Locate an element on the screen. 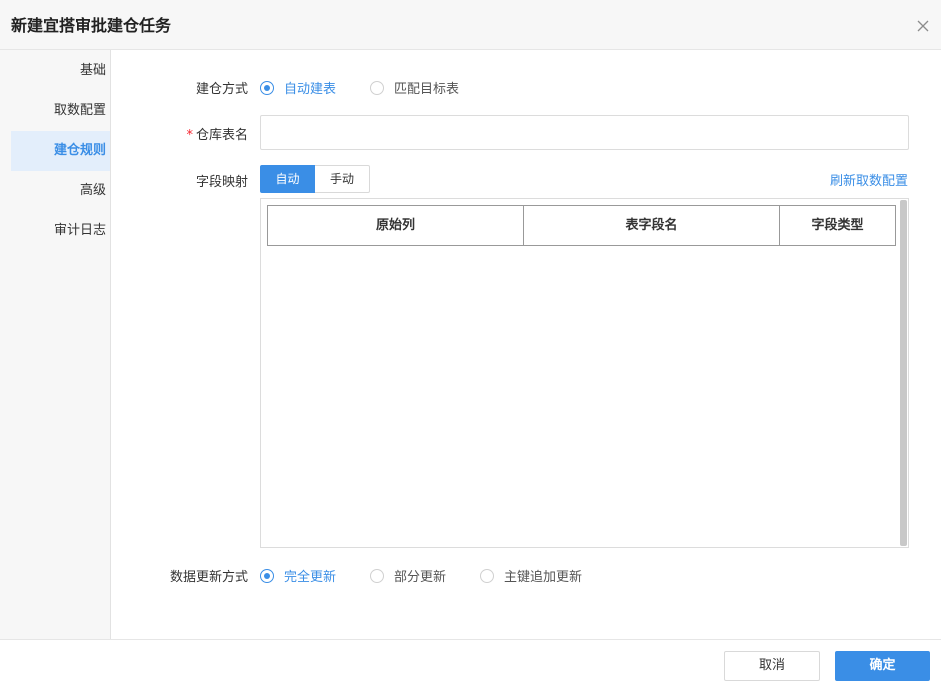  radio-label: 完全更新 is located at coordinates (310, 577).